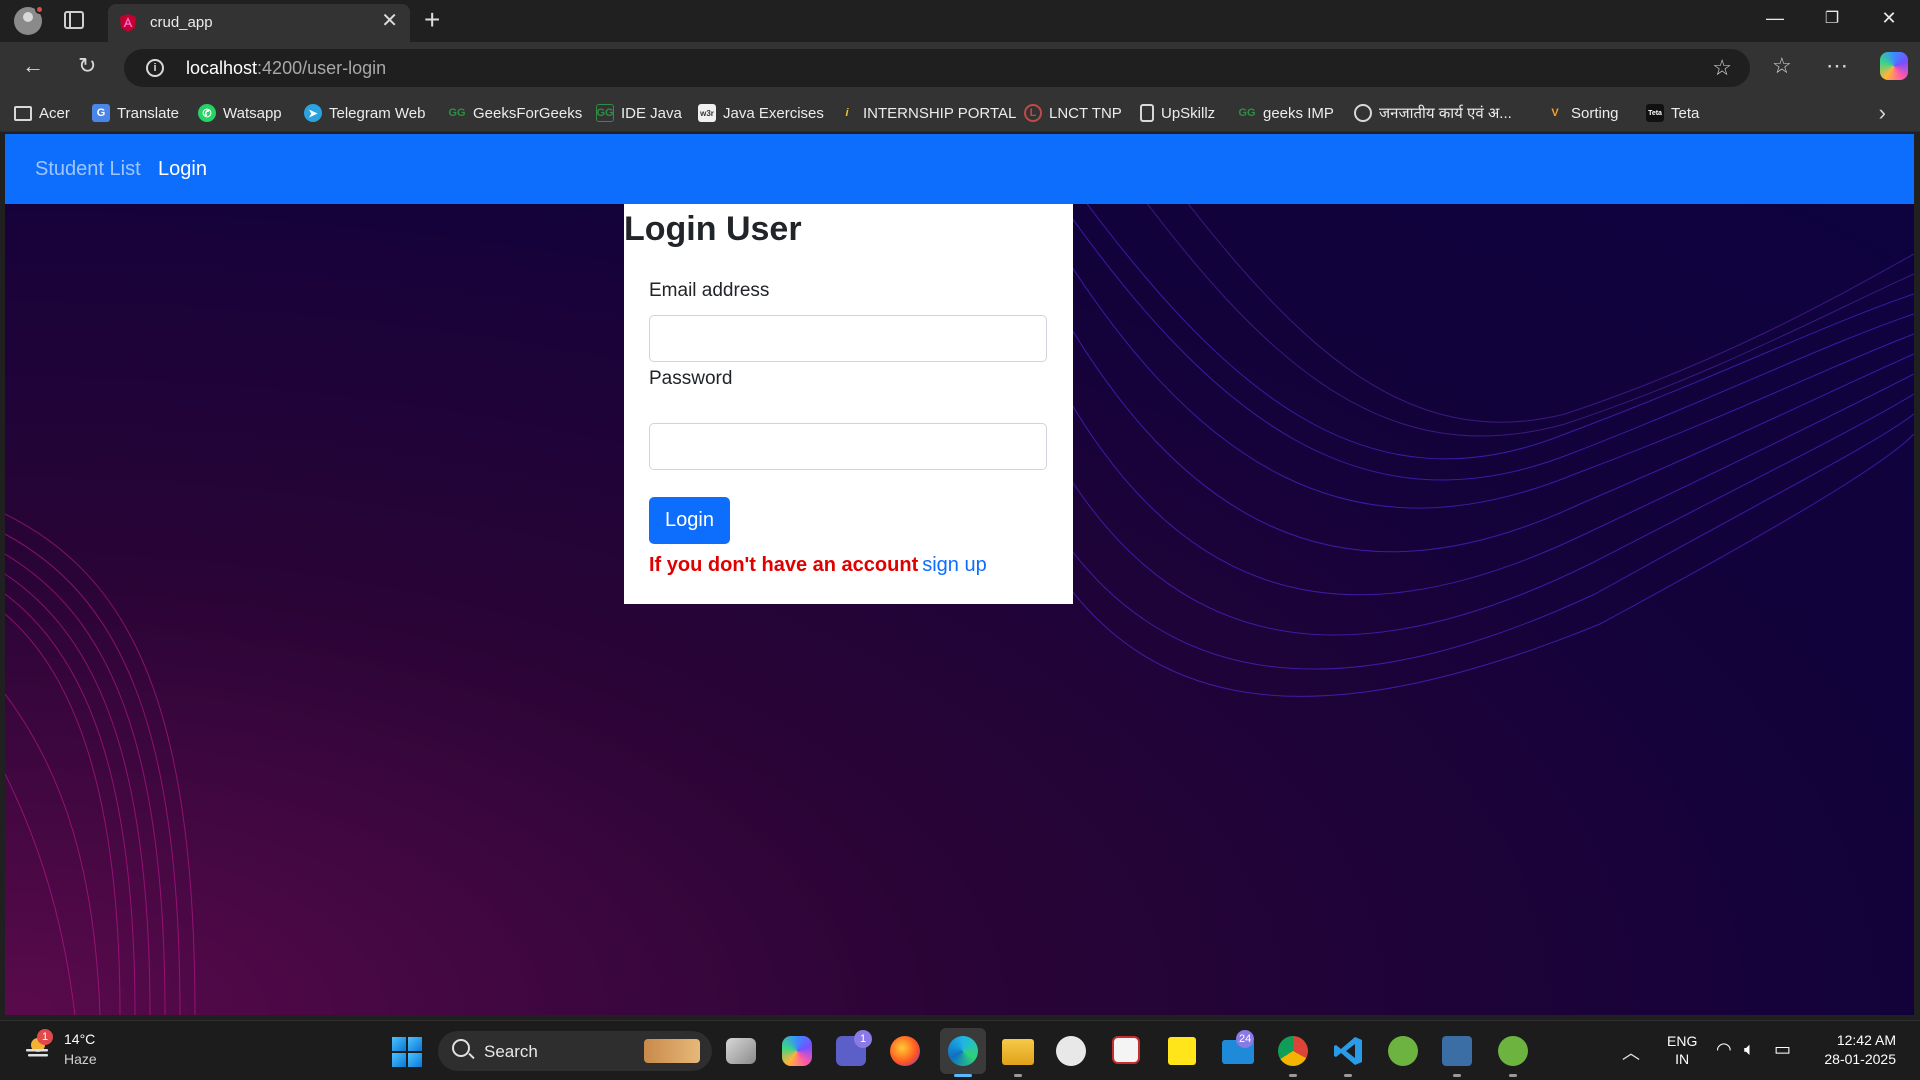  Describe the element at coordinates (23, 113) in the screenshot. I see `folder-icon` at that location.